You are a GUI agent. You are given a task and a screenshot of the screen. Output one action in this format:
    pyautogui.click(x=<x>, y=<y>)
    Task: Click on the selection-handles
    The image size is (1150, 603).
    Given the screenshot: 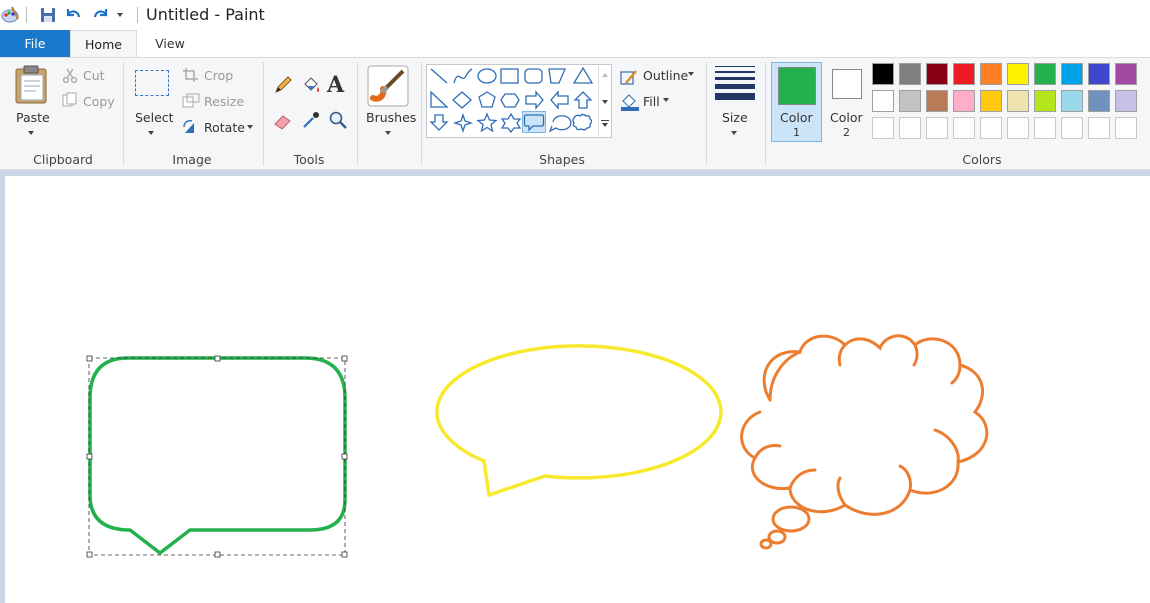 What is the action you would take?
    pyautogui.click(x=217, y=456)
    